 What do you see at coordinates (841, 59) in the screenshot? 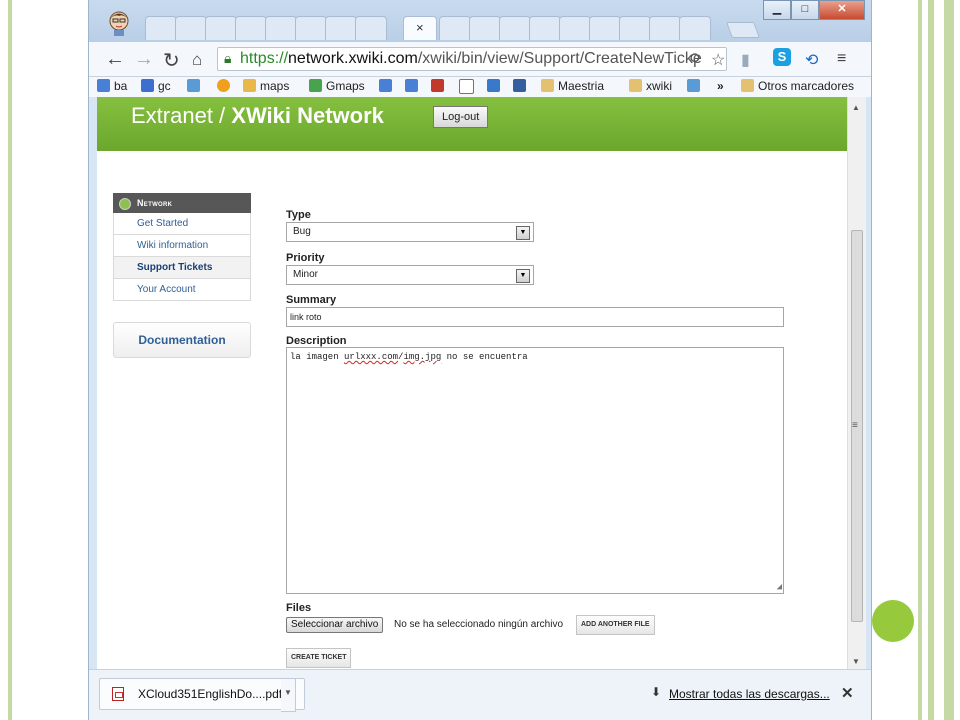
I see `menu-icon: ≡` at bounding box center [841, 59].